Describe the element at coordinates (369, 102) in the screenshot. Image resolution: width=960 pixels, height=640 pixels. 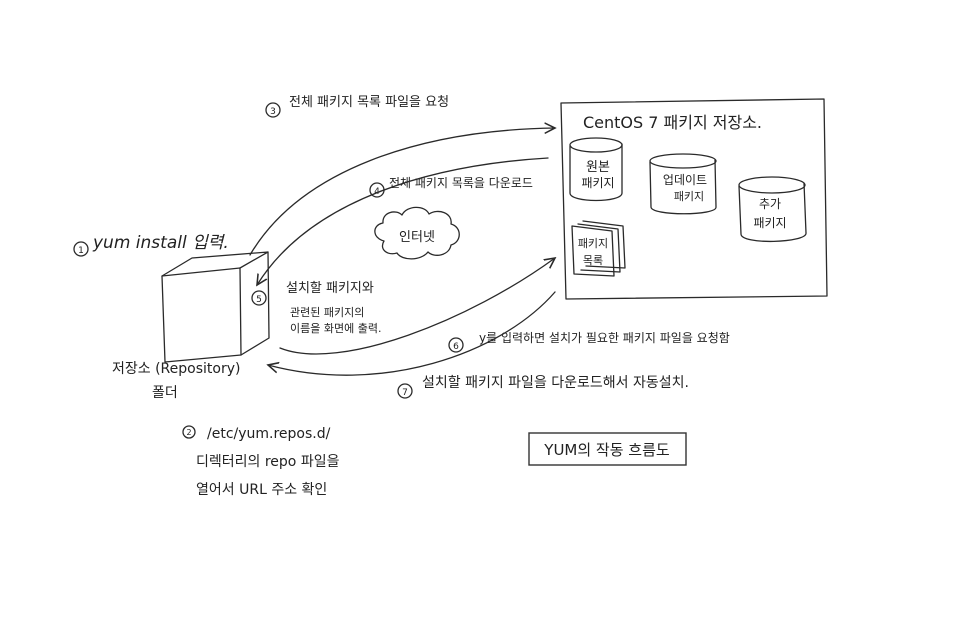
I see `step-3-text: 전체 패키지 목록 파일을 요청` at that location.